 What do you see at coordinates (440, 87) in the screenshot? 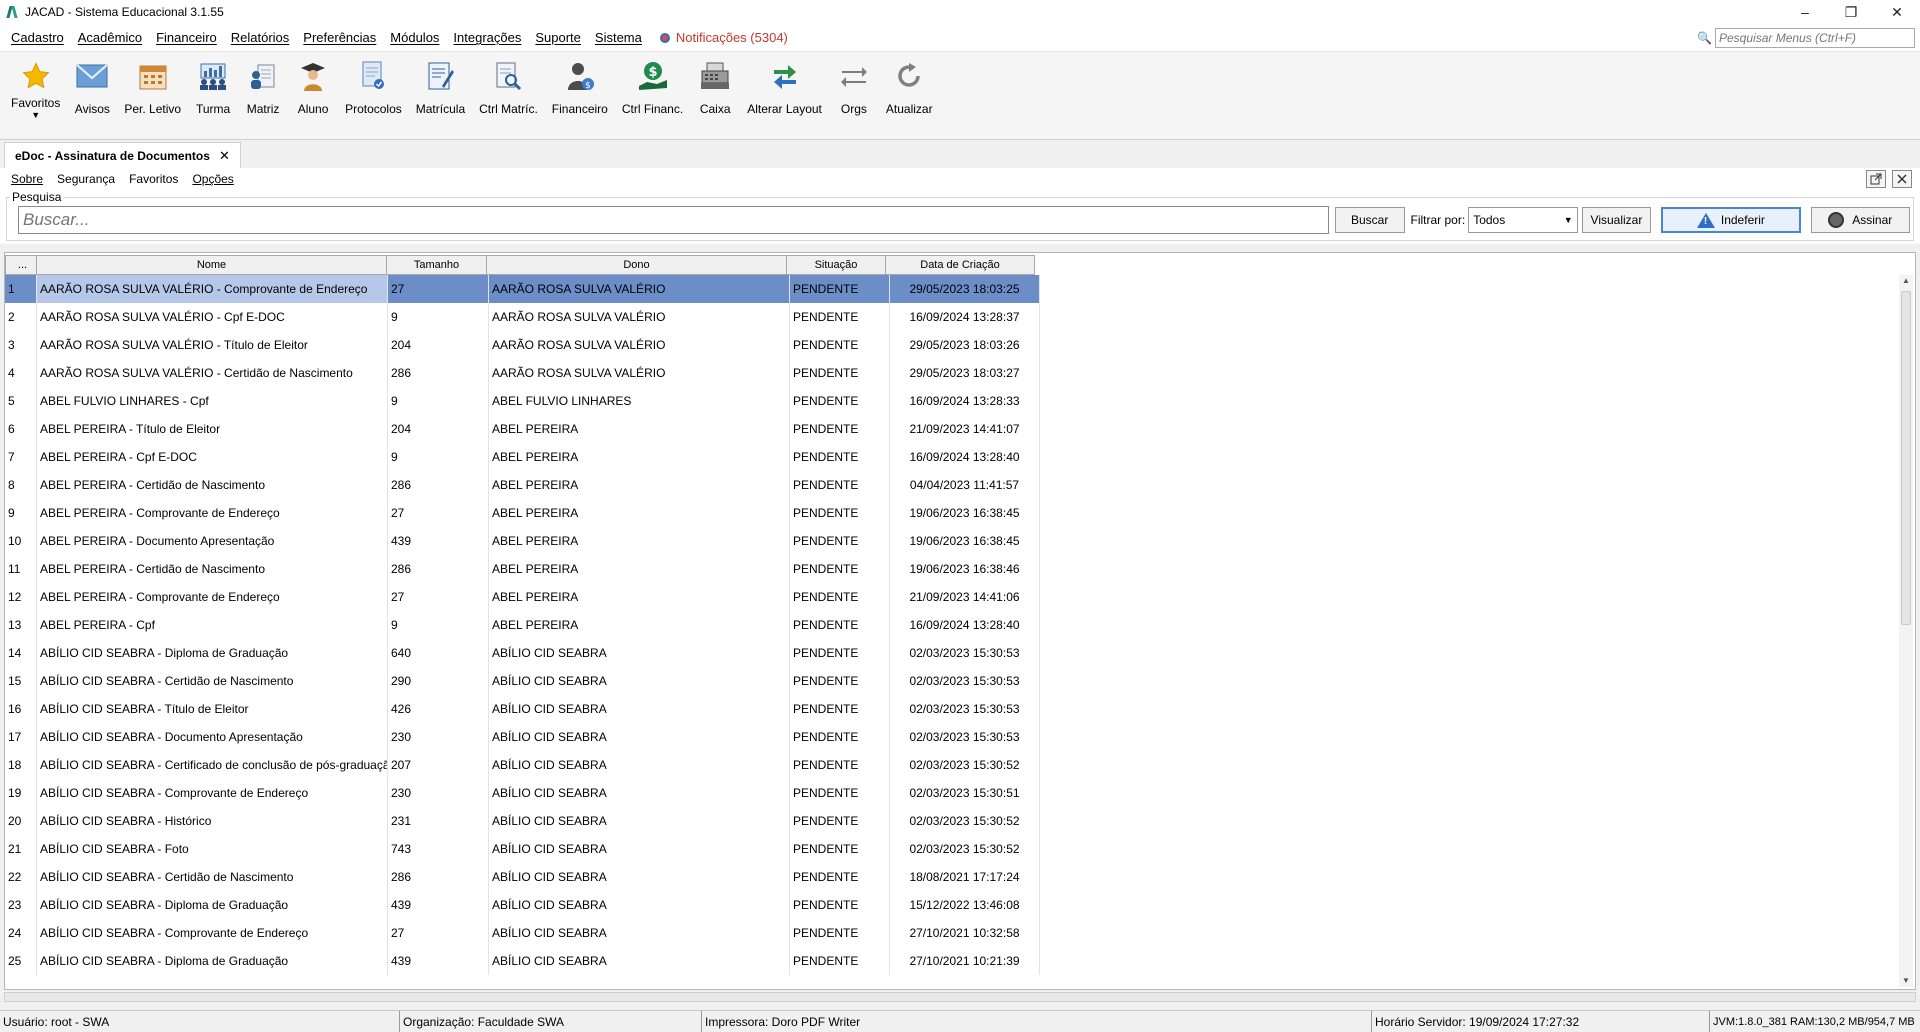
I see `toolbar-matricula-button: Matrícula` at bounding box center [440, 87].